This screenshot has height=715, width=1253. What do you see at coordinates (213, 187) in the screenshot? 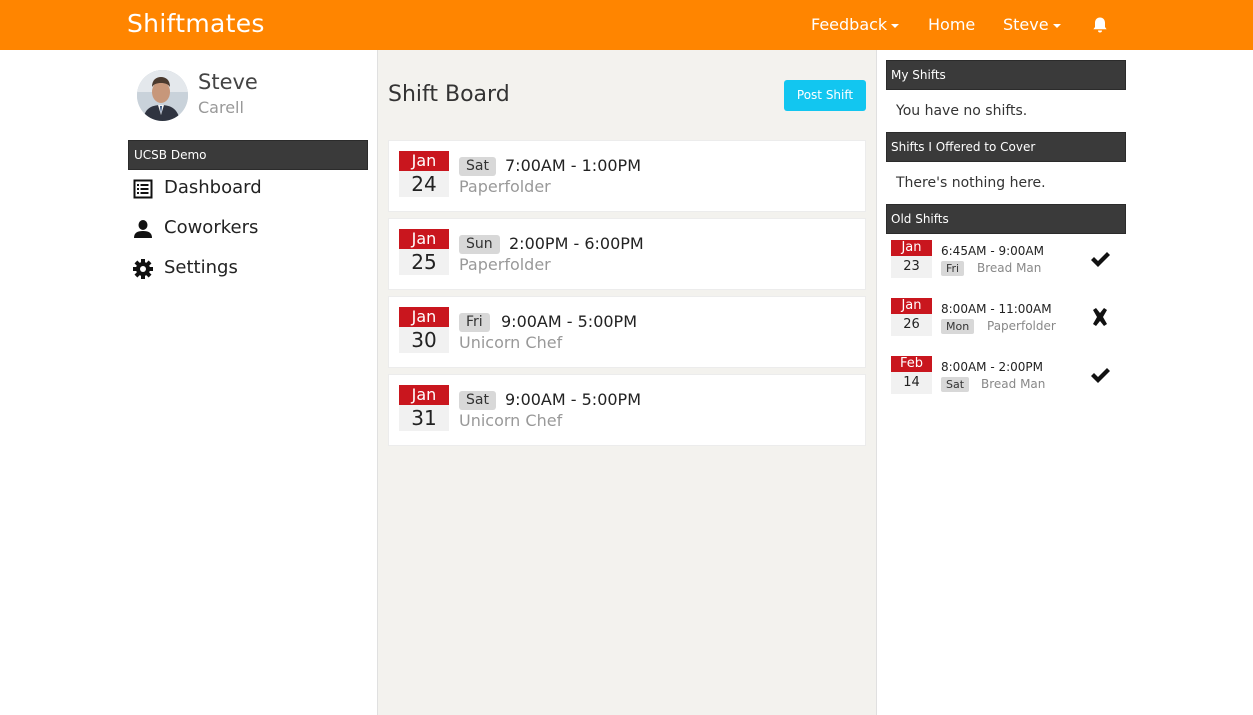
I see `sidebar-item-label: Dashboard` at bounding box center [213, 187].